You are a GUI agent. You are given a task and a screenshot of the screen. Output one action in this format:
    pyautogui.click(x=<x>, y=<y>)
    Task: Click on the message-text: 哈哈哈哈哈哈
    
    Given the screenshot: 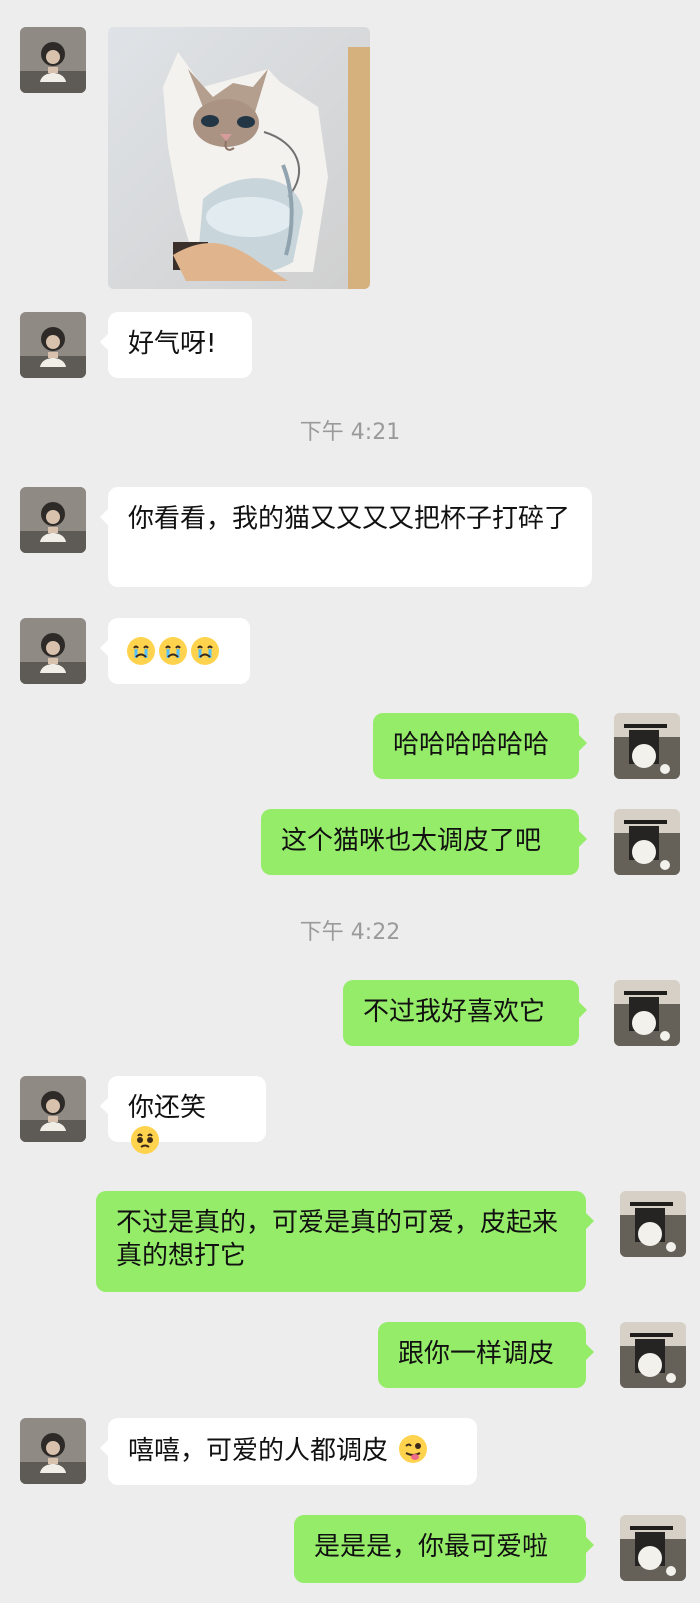 What is the action you would take?
    pyautogui.click(x=471, y=745)
    